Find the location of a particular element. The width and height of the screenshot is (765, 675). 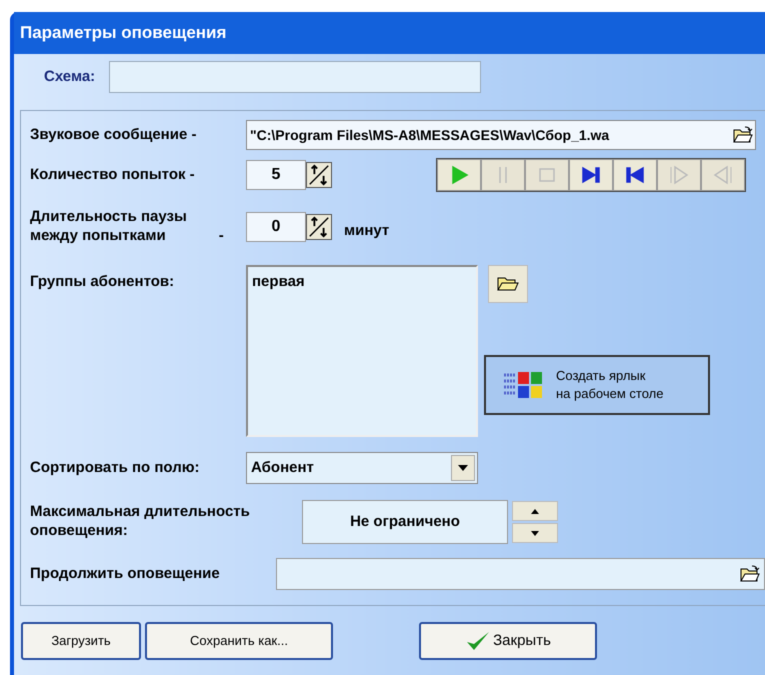

scheme-field is located at coordinates (295, 77).